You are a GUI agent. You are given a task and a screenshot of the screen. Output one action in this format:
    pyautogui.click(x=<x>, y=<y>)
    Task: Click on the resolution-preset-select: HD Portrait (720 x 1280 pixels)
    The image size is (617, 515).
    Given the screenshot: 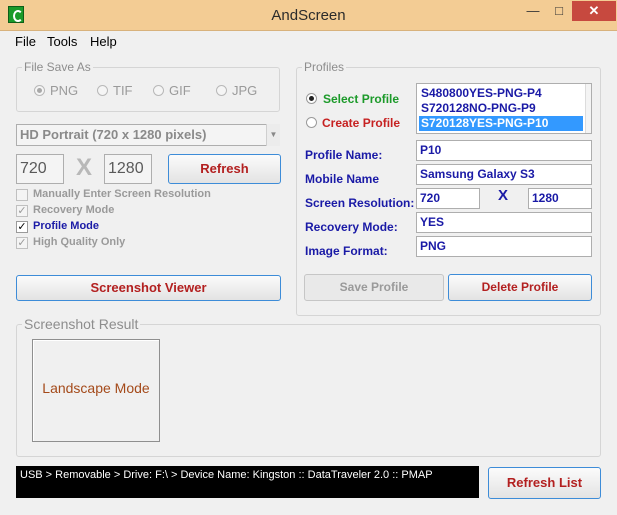 What is the action you would take?
    pyautogui.click(x=148, y=135)
    